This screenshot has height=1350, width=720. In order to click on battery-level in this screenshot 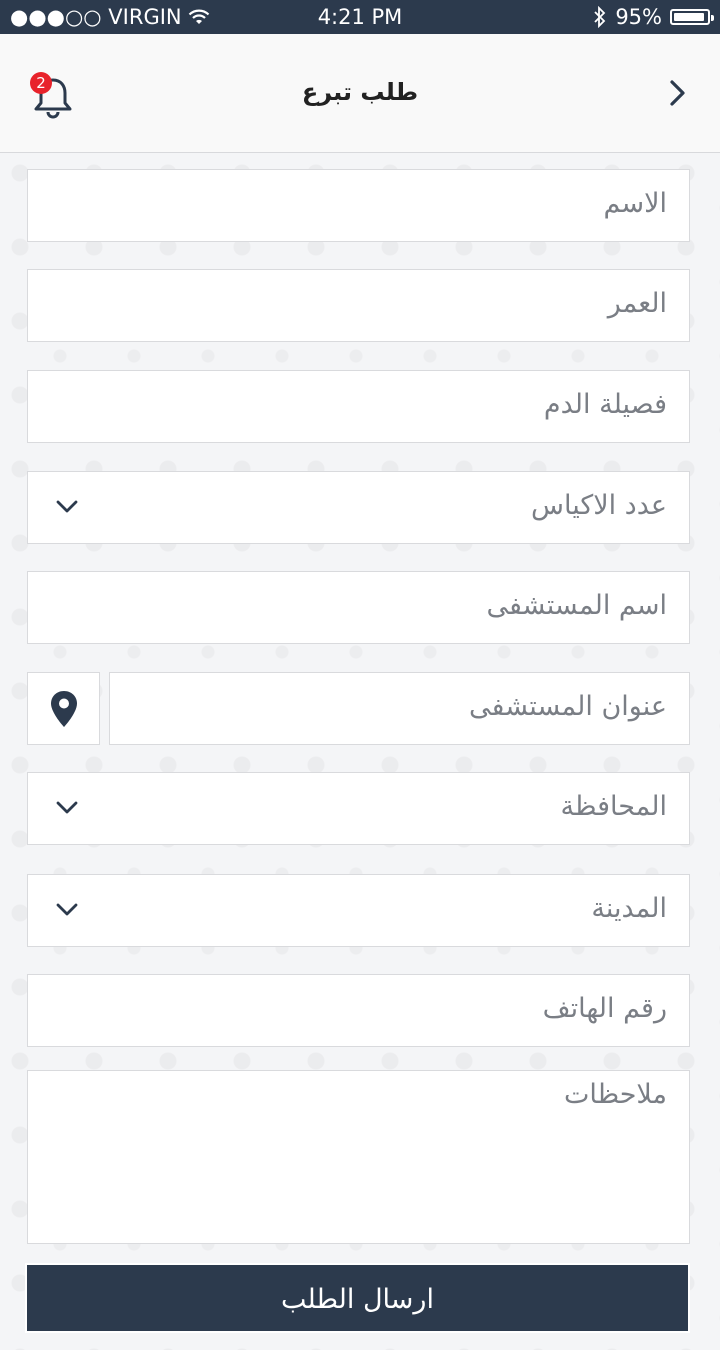, I will do `click(689, 17)`.